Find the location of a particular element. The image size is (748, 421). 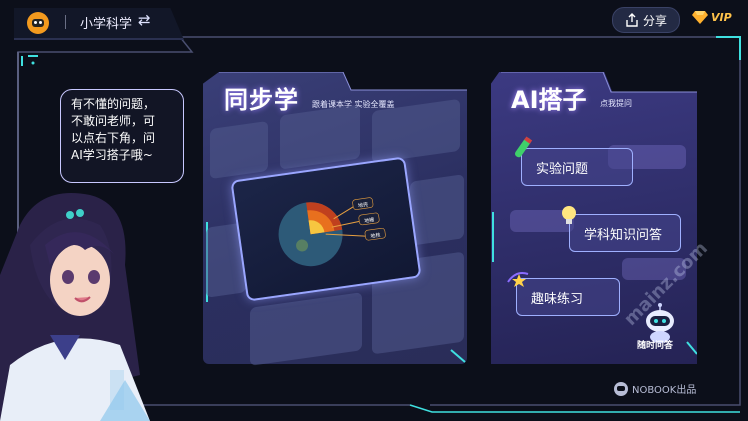

ai-subtitle: 点我提问 is located at coordinates (616, 103).